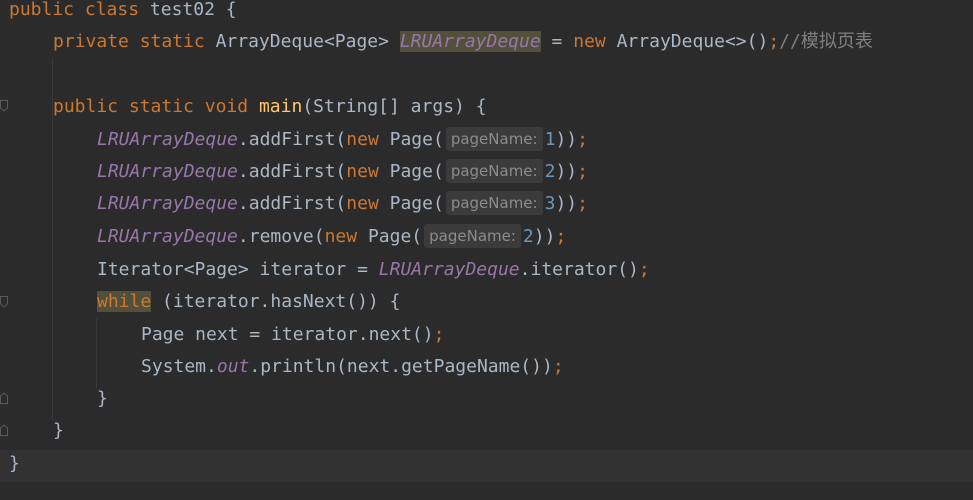 The image size is (973, 500). Describe the element at coordinates (693, 41) in the screenshot. I see `constructor-call: ArrayDeque<>()` at that location.